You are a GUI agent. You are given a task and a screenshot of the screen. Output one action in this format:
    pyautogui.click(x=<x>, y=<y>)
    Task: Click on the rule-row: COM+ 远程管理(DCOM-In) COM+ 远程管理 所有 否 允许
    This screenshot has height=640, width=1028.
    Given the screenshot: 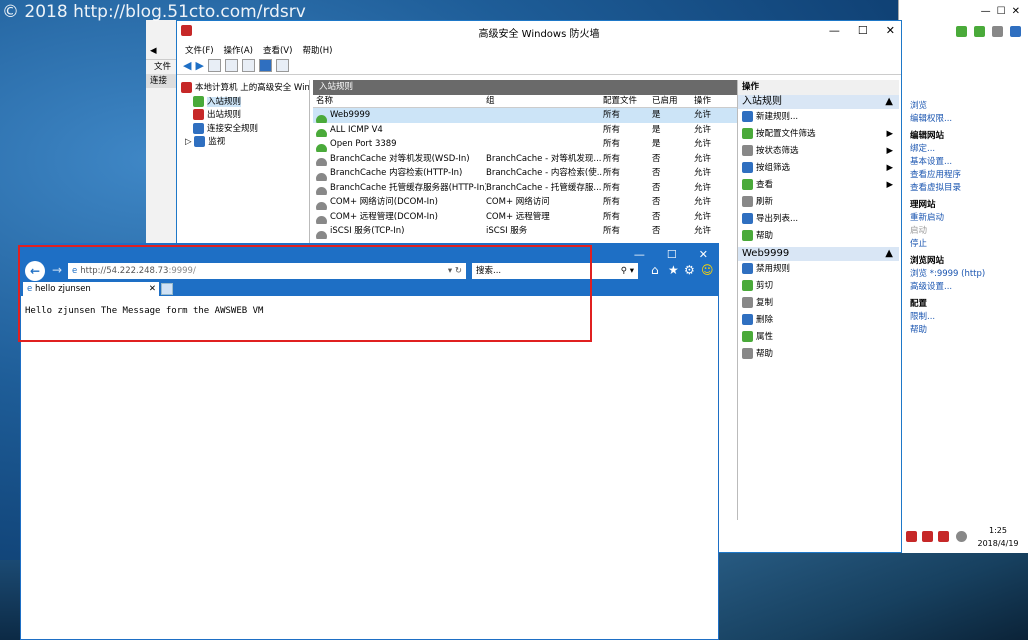 What is the action you would take?
    pyautogui.click(x=525, y=217)
    